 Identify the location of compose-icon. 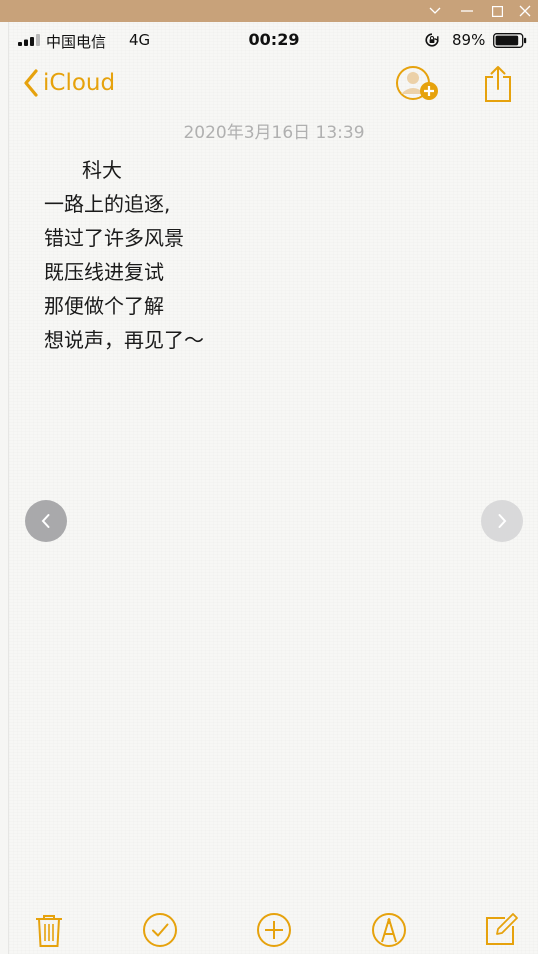
(501, 930).